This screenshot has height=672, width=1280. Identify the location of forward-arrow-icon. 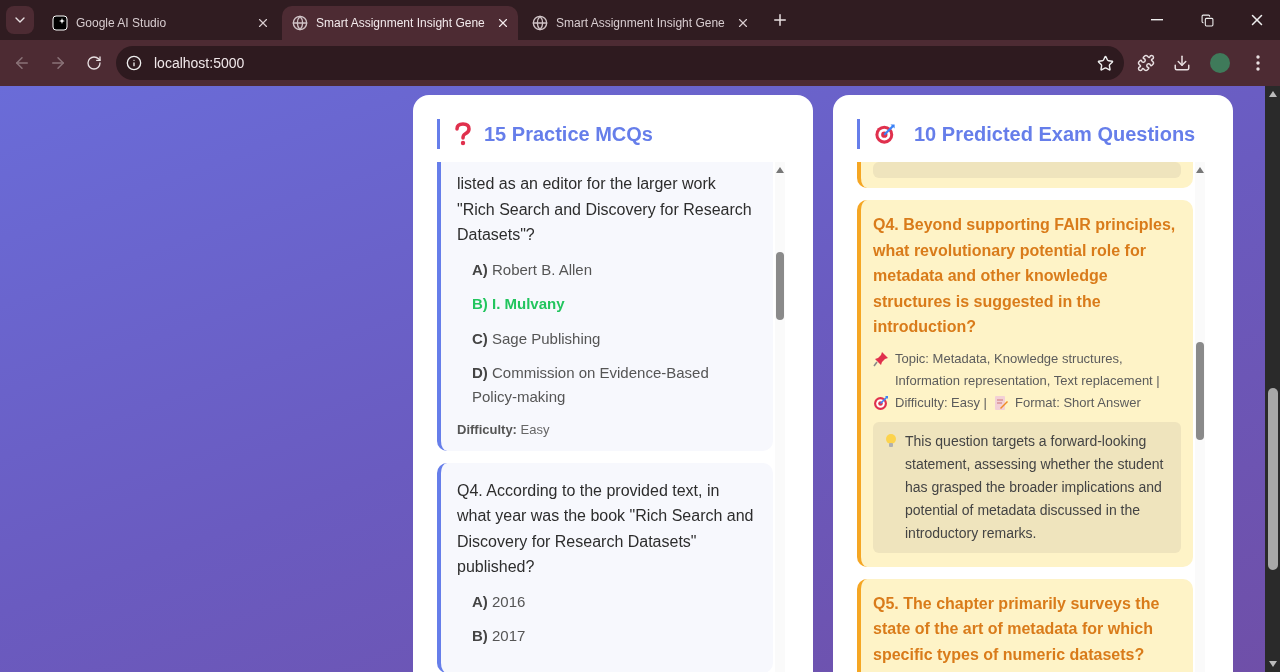
(58, 63).